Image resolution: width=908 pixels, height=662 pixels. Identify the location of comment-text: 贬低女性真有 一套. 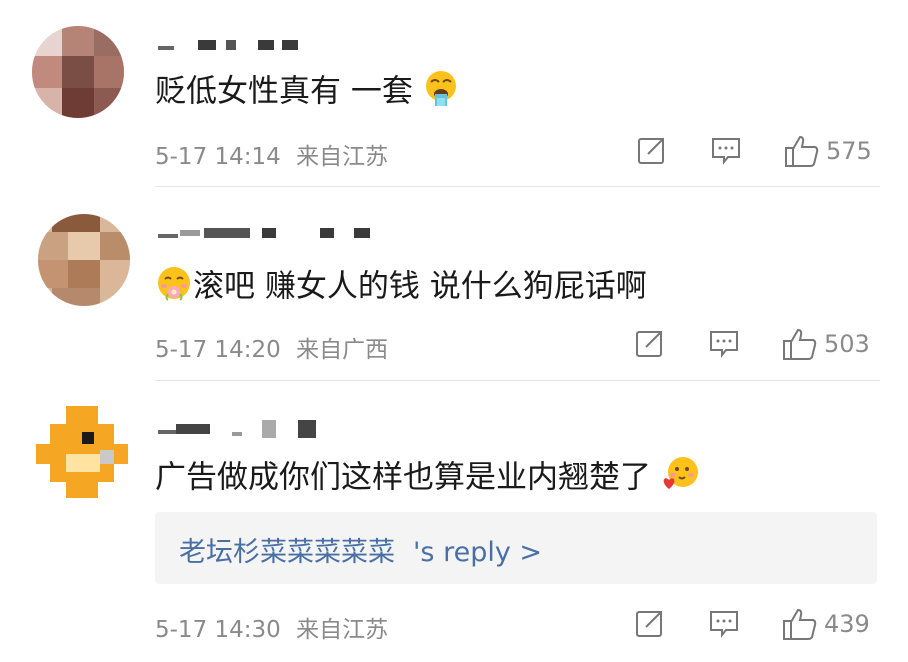
(307, 93).